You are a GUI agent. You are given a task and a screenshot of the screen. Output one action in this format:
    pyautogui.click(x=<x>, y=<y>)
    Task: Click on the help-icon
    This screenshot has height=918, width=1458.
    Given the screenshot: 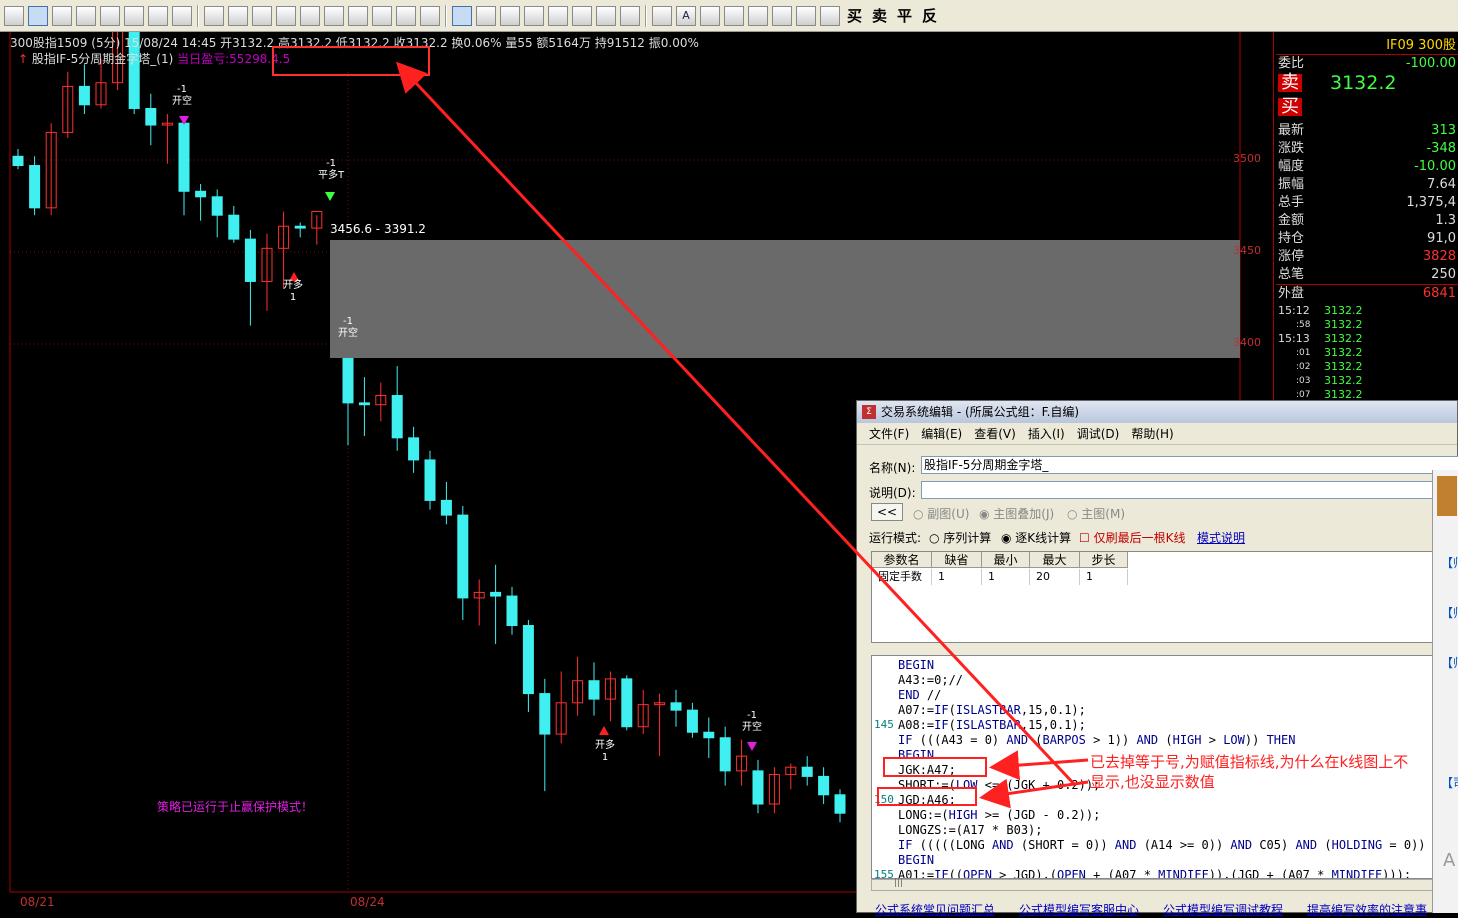 What is the action you would take?
    pyautogui.click(x=430, y=15)
    